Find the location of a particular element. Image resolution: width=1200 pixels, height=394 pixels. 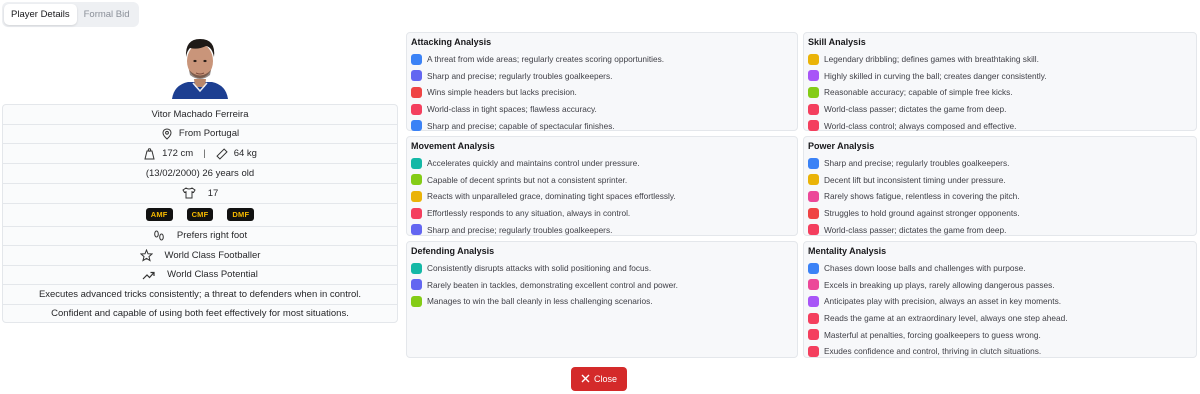

card-title: Movement Analysis is located at coordinates (453, 146).